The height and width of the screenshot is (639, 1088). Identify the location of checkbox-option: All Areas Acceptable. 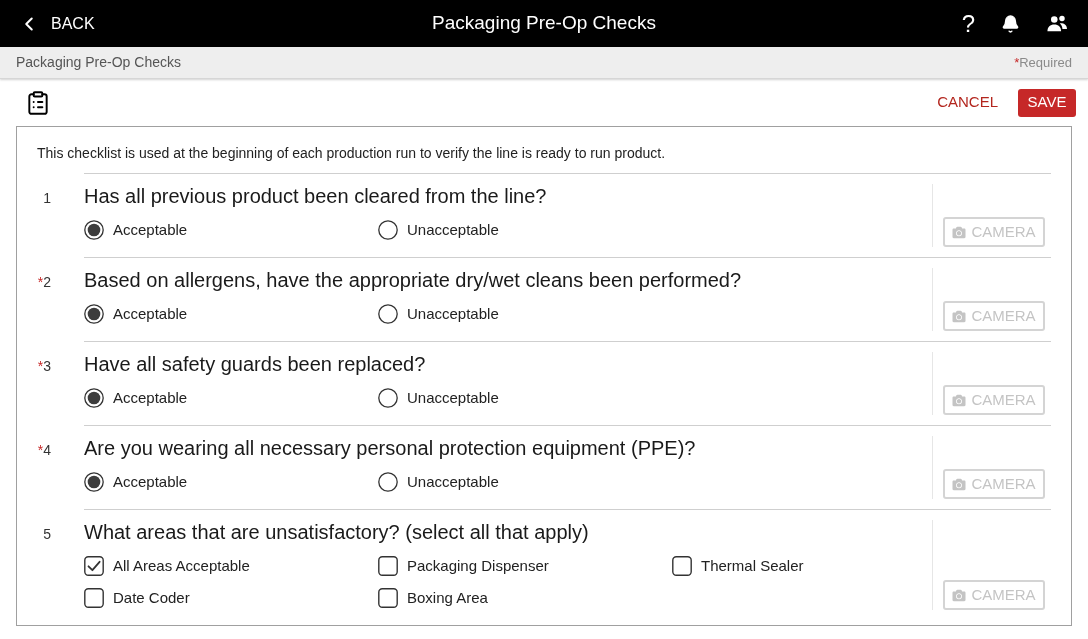
(167, 566).